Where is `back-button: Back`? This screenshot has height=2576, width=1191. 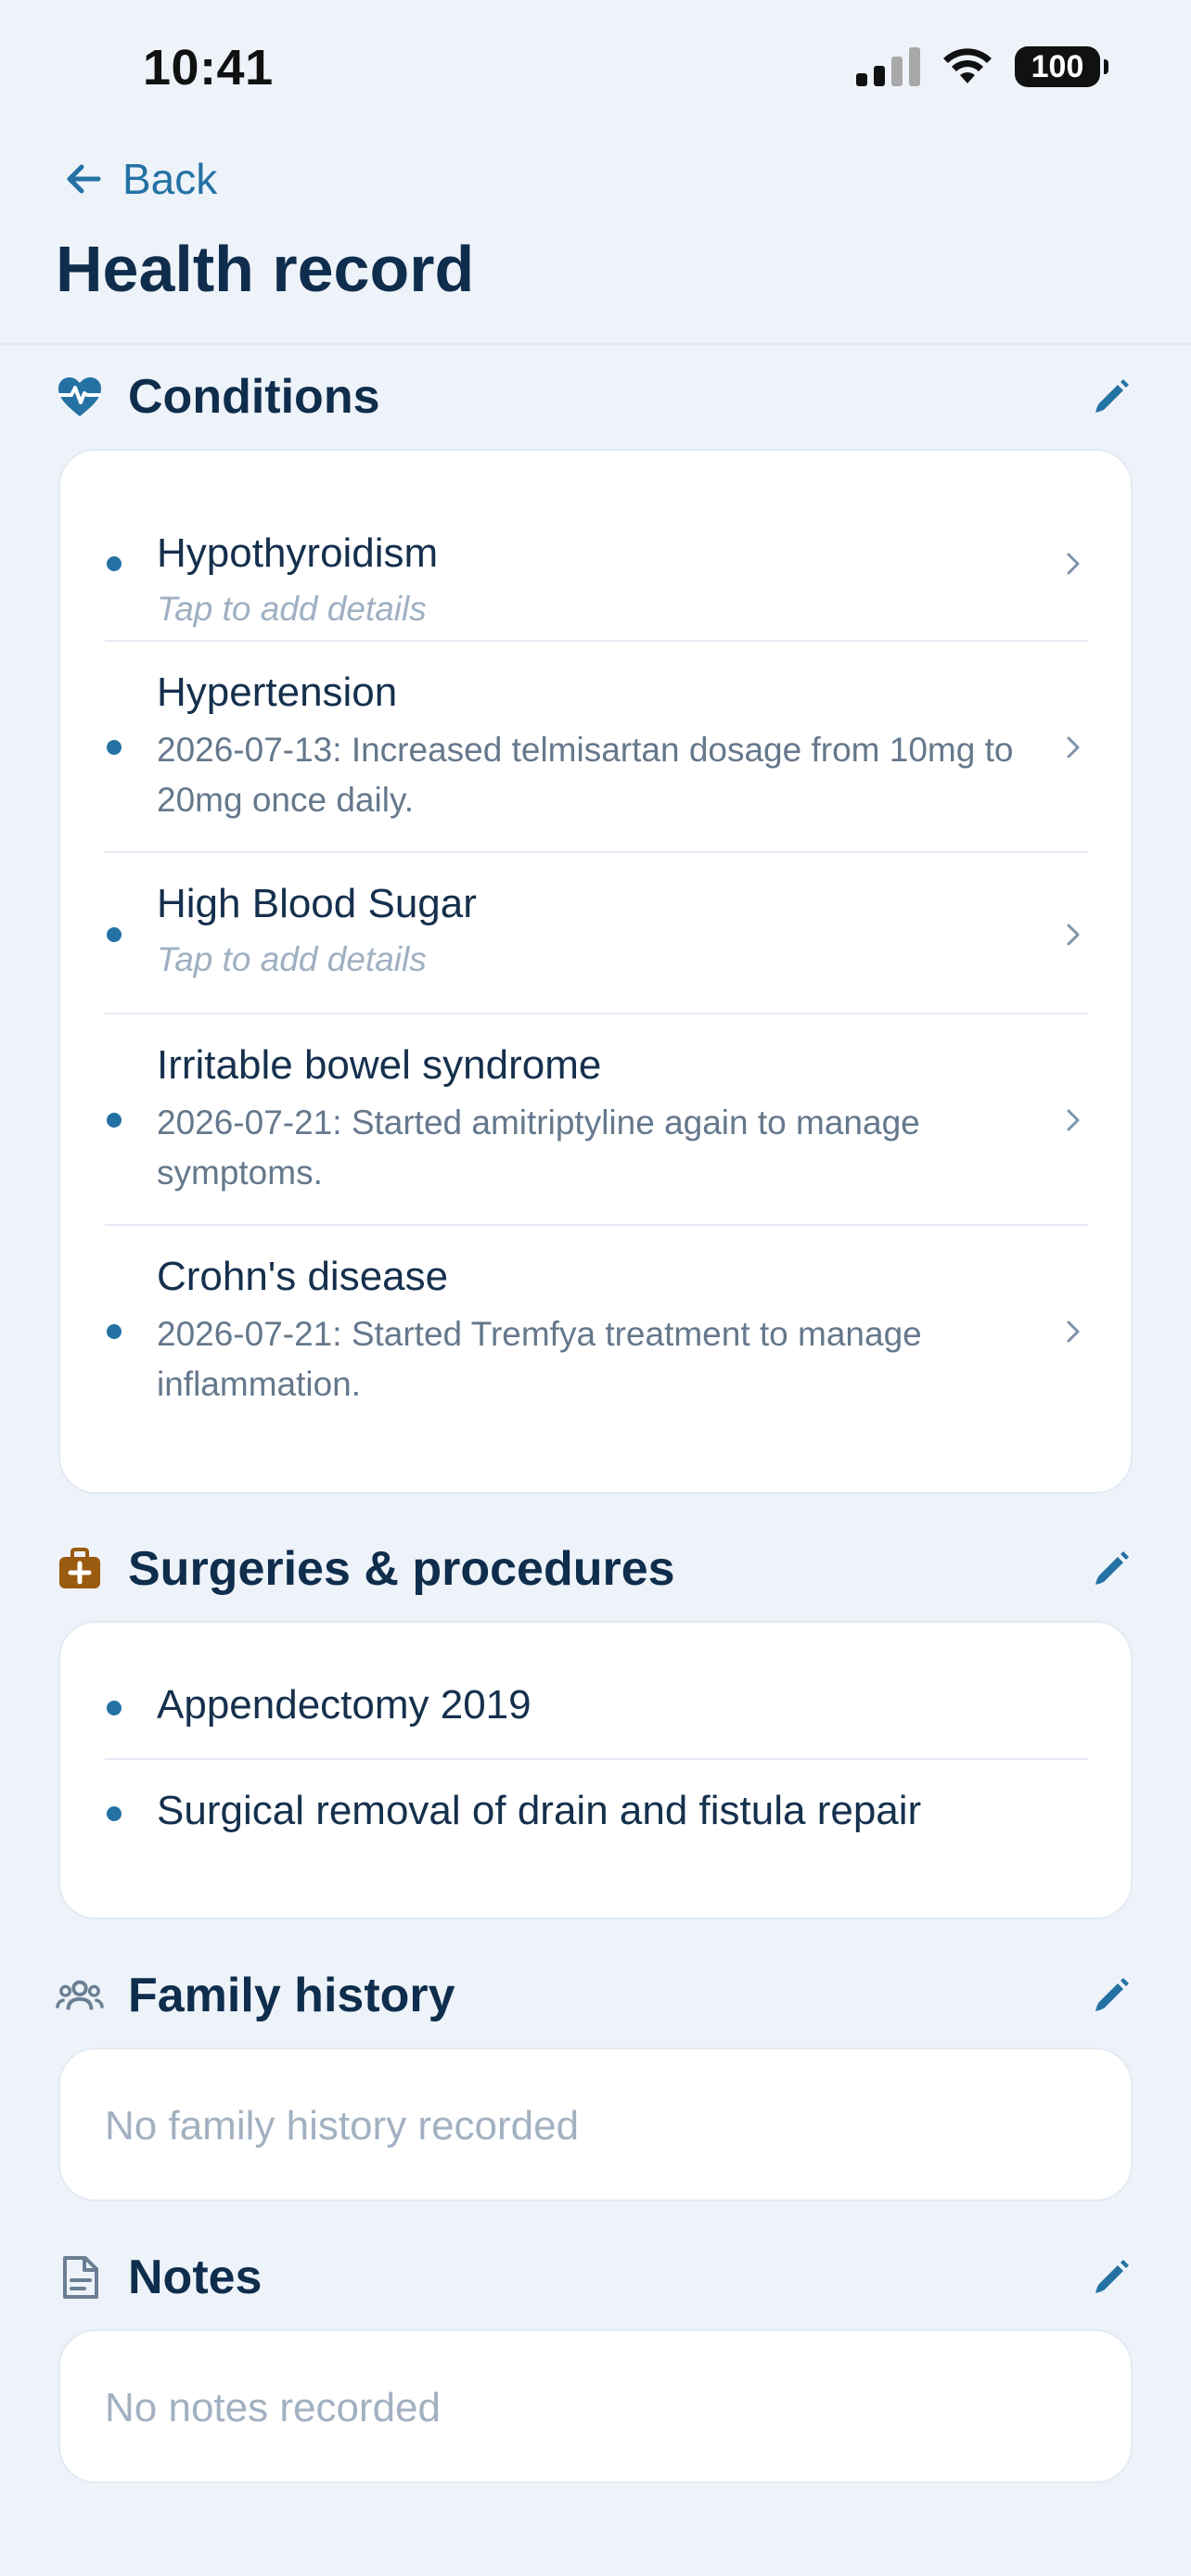
back-button: Back is located at coordinates (139, 179).